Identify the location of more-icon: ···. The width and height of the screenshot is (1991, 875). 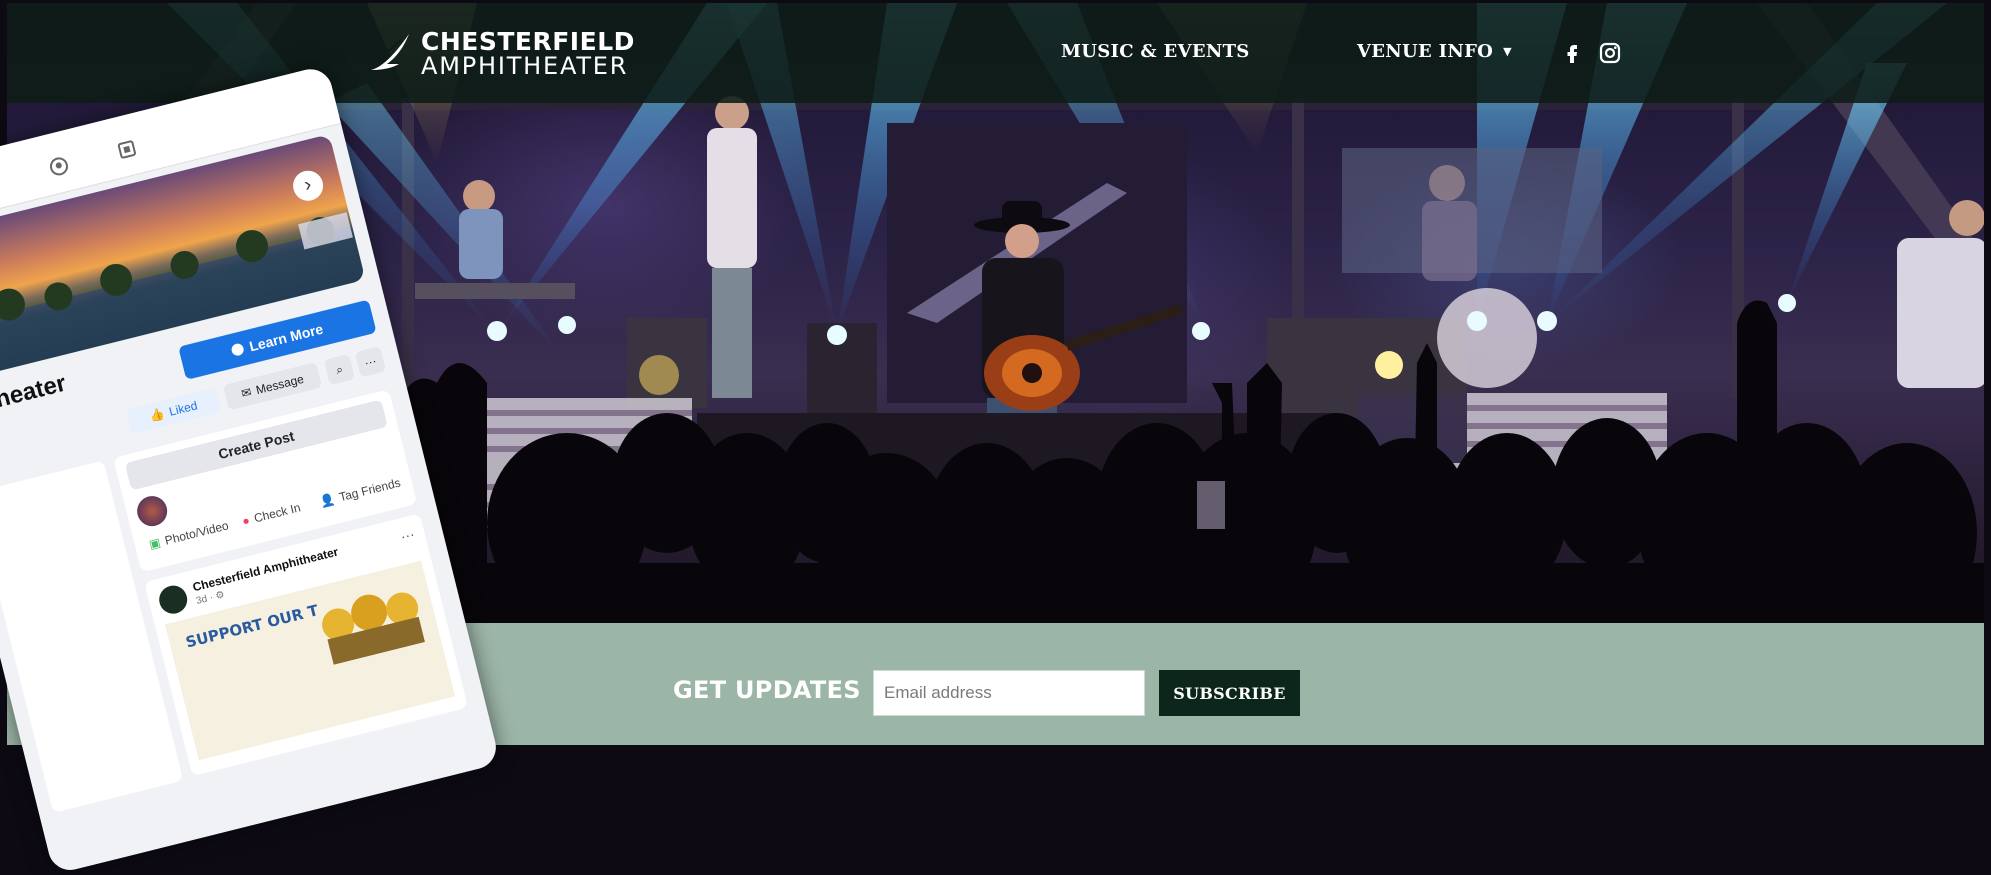
(371, 362).